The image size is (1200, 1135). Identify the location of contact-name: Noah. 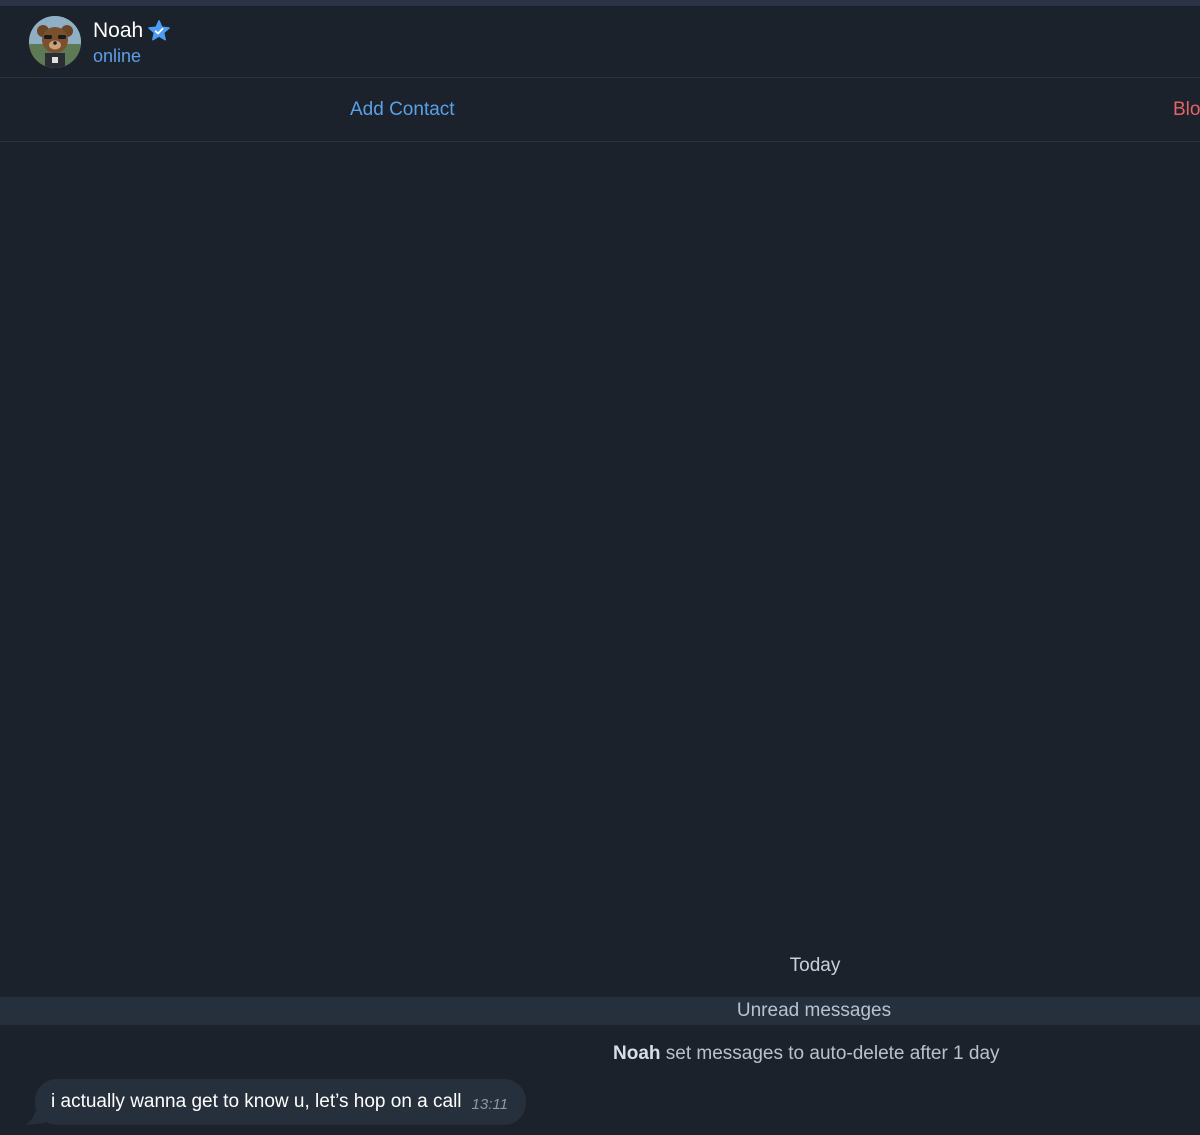
(118, 30).